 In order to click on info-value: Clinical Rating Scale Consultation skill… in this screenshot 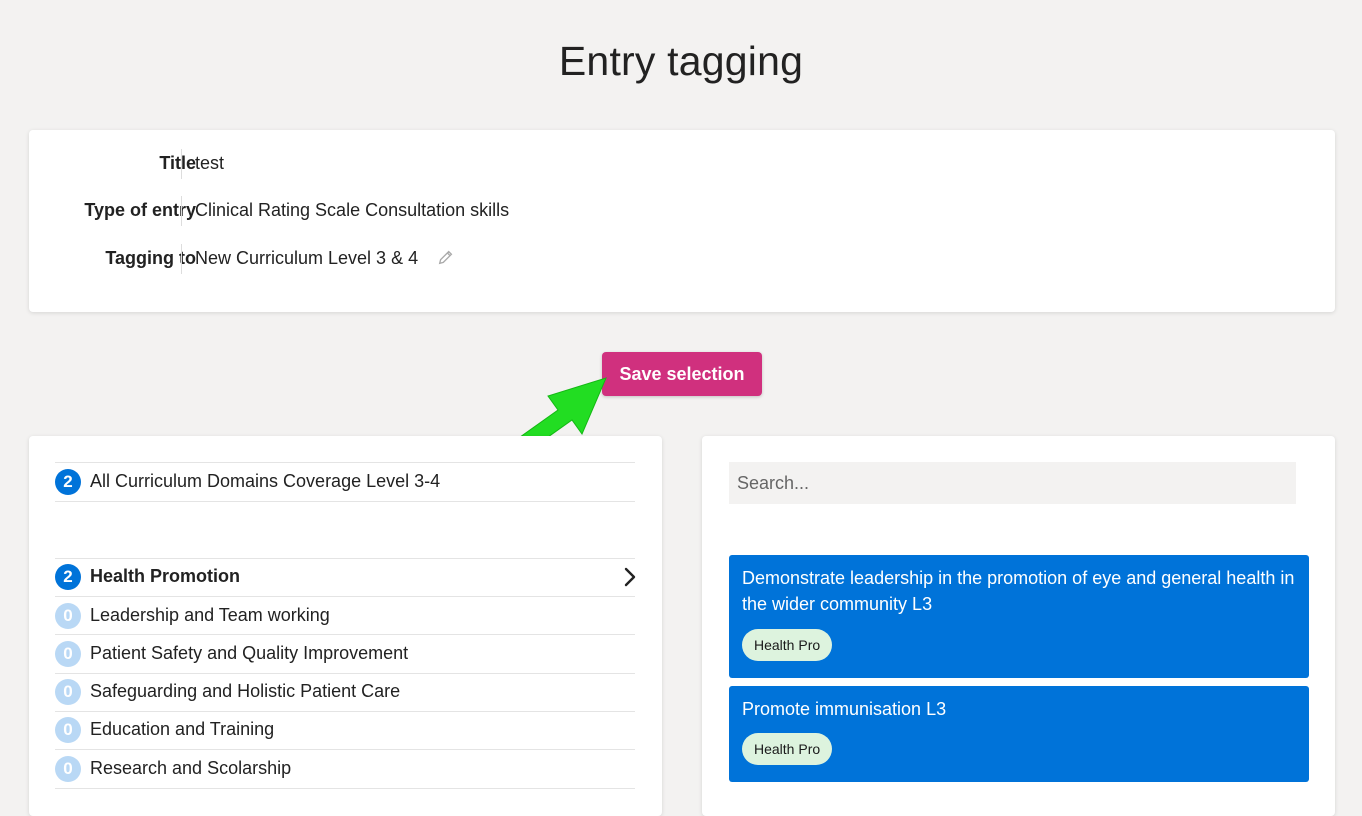, I will do `click(352, 210)`.